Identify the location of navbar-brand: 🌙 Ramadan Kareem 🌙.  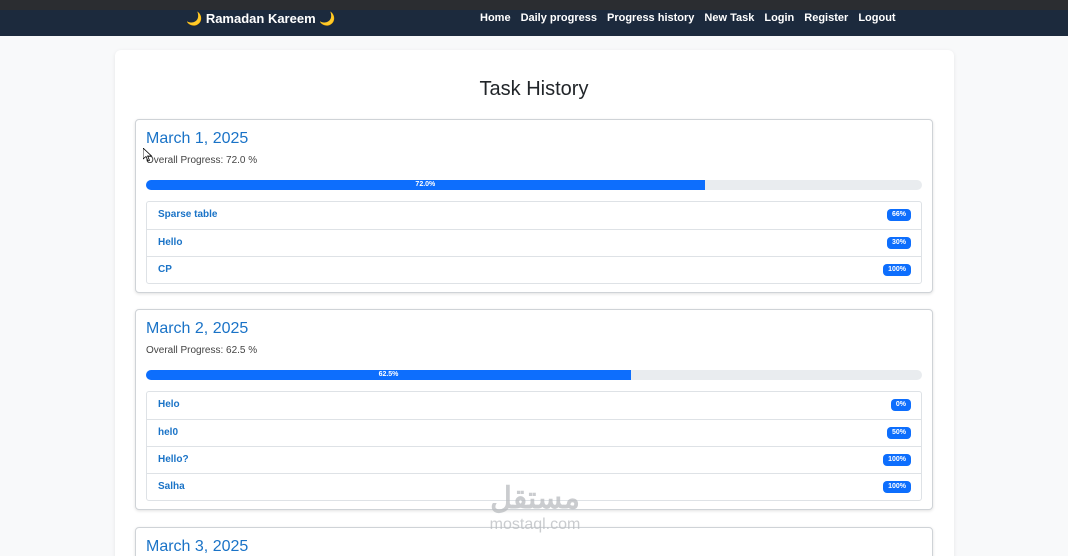
(260, 23).